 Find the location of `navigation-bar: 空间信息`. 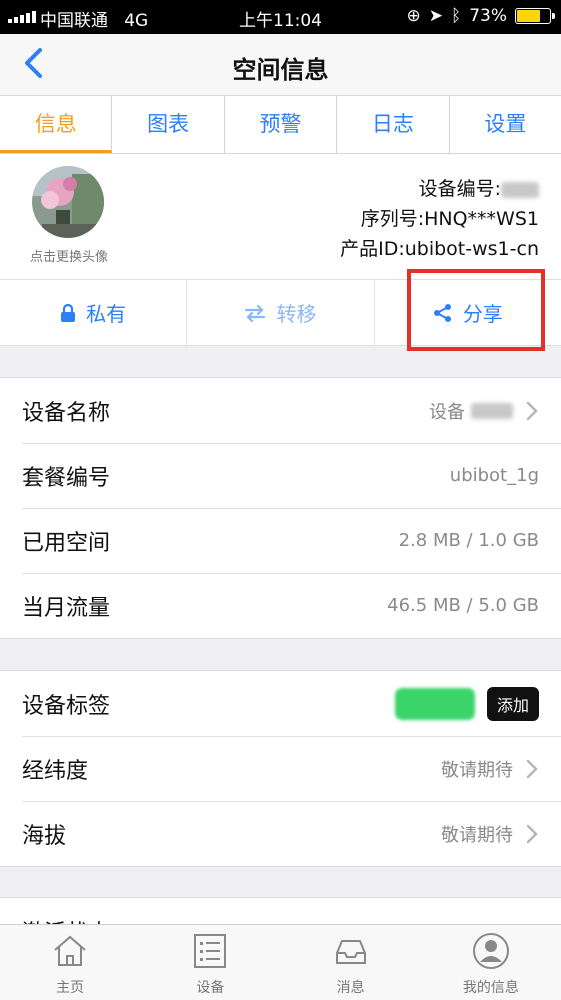

navigation-bar: 空间信息 is located at coordinates (280, 65).